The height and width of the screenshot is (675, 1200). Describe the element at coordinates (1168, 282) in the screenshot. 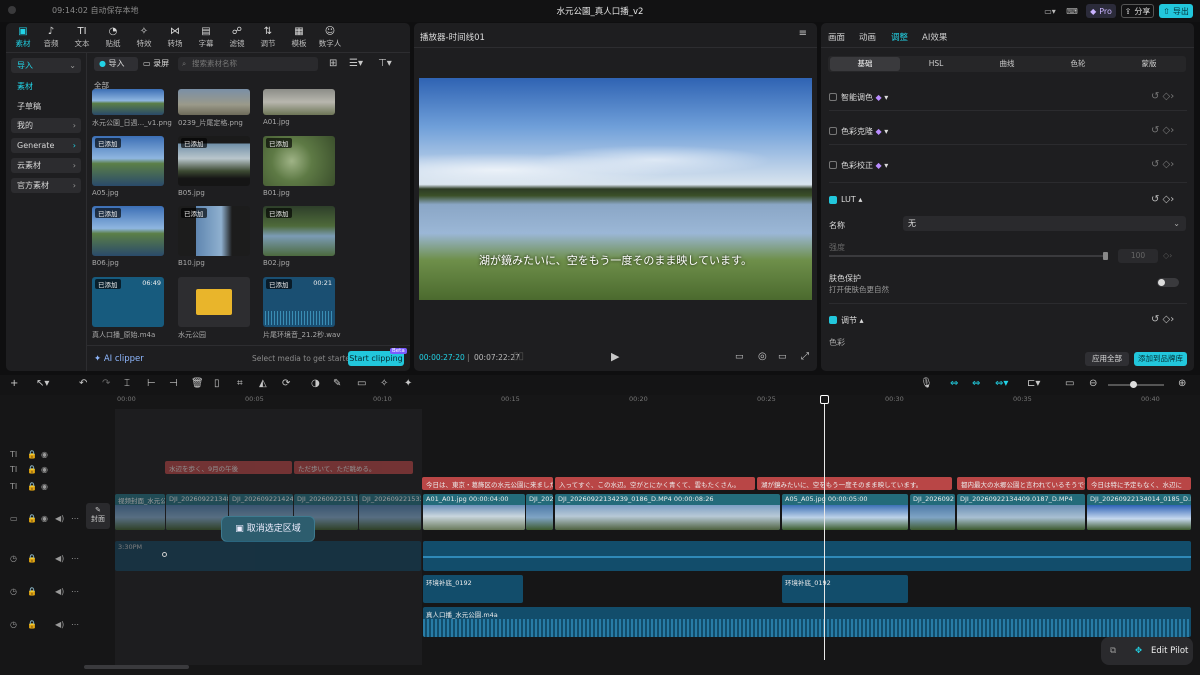

I see `skin-protect-toggle` at that location.